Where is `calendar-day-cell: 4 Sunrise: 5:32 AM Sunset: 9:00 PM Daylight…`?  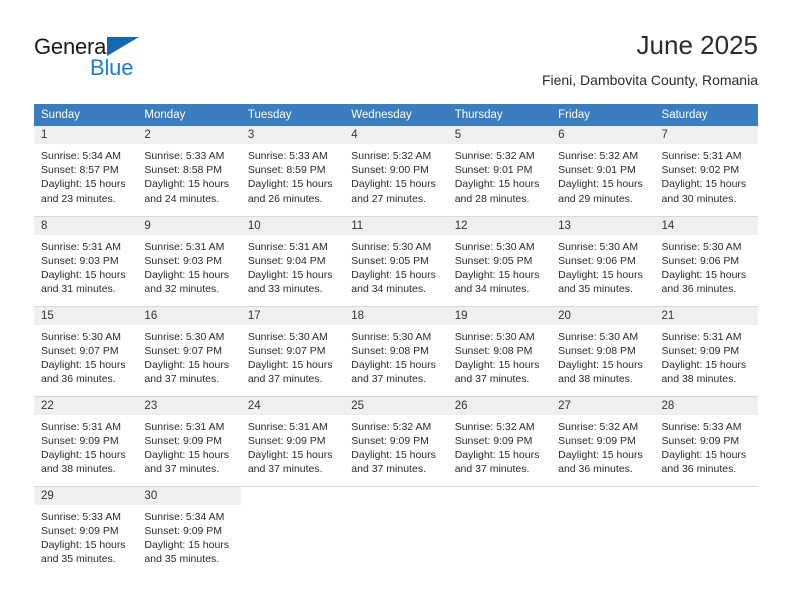
calendar-day-cell: 4 Sunrise: 5:32 AM Sunset: 9:00 PM Daylight… is located at coordinates (396, 171).